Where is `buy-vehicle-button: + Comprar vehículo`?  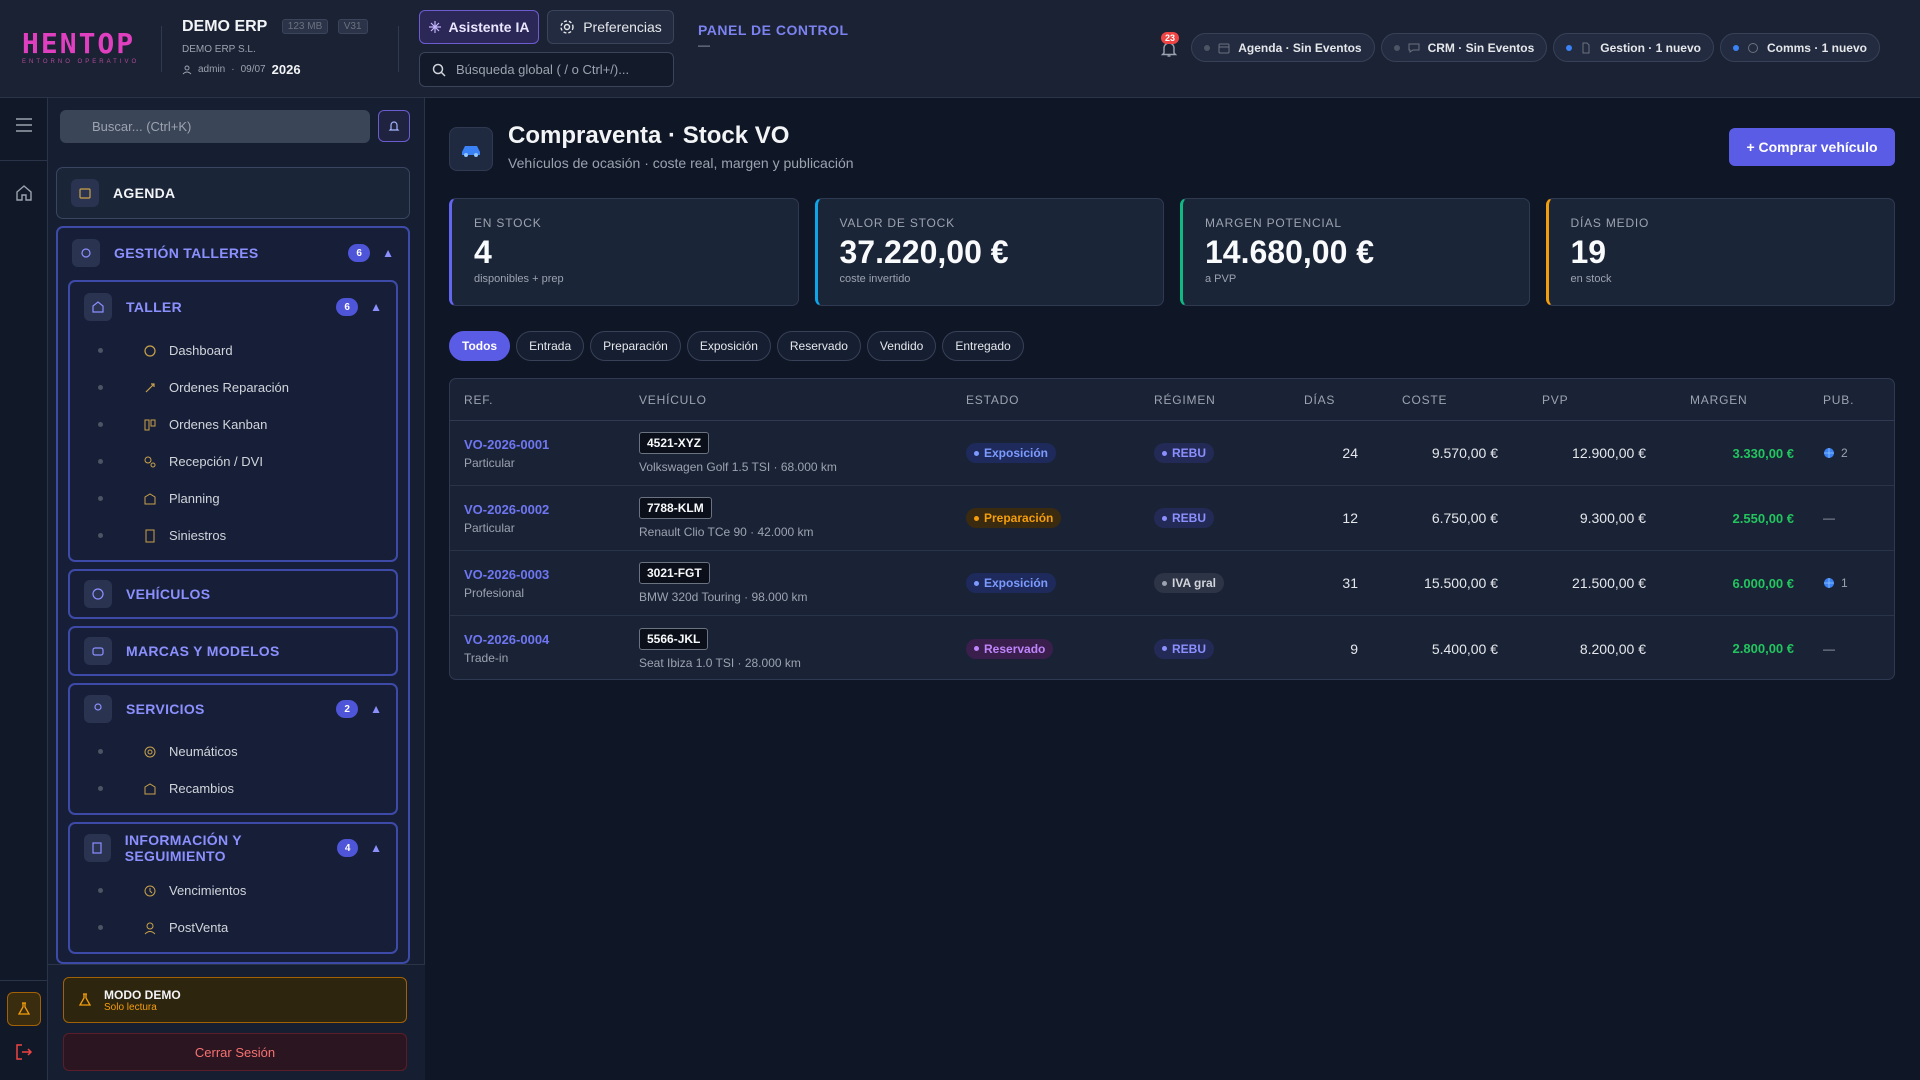 buy-vehicle-button: + Comprar vehículo is located at coordinates (1812, 147).